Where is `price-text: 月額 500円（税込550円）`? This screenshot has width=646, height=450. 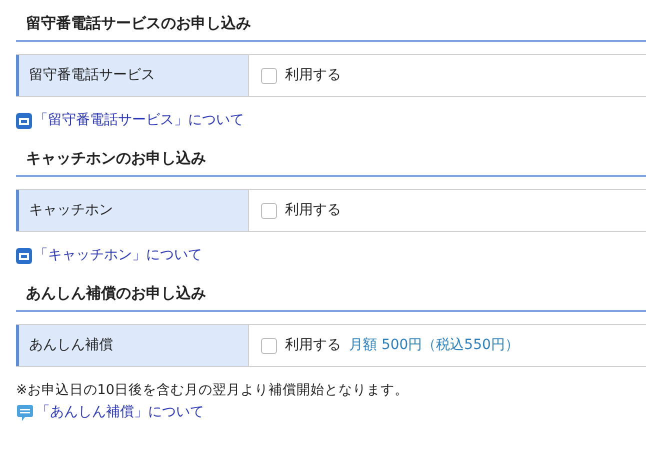 price-text: 月額 500円（税込550円） is located at coordinates (434, 345).